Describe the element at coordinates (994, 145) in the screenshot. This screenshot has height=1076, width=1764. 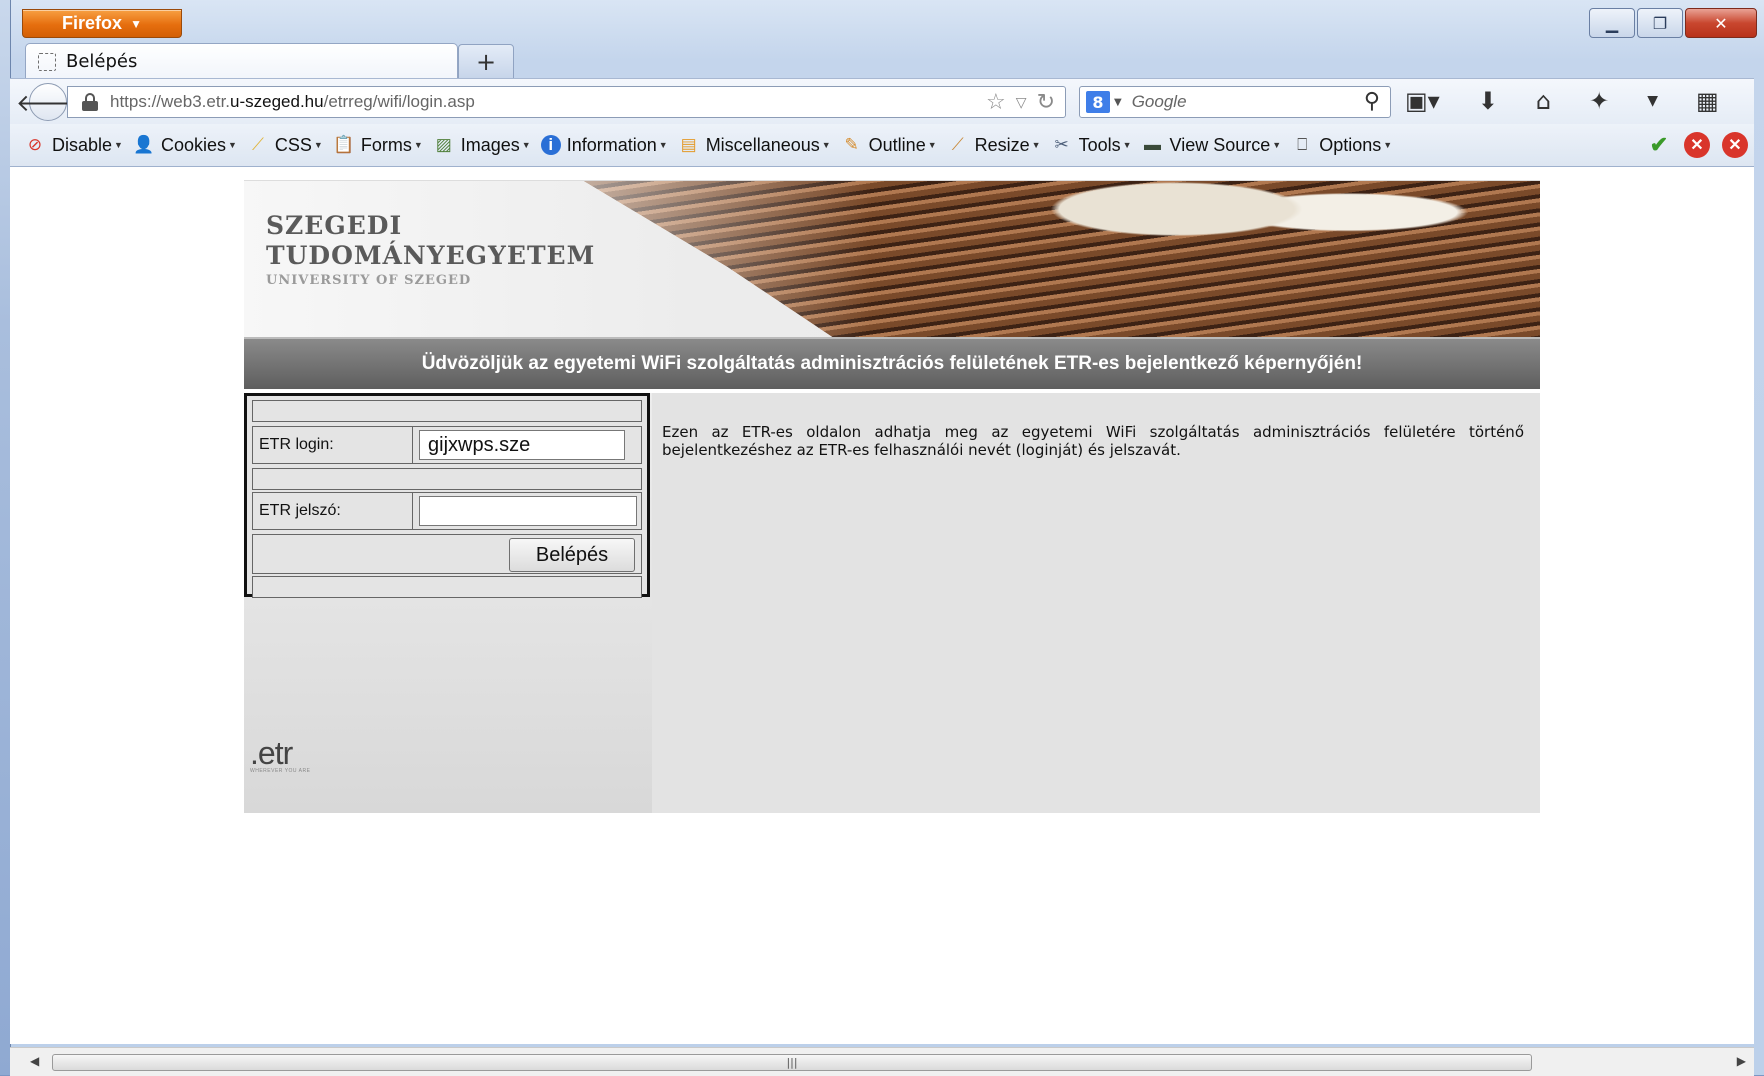
I see `dev-menu-resize: ⟋ Resize ▼` at that location.